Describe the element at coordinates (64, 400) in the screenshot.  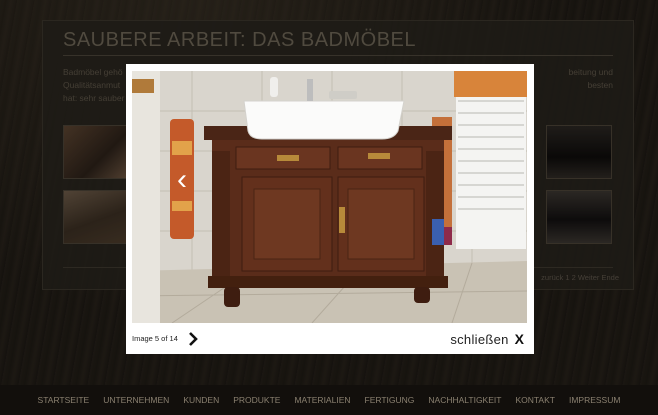
I see `nav-item-startseite: Startseite` at that location.